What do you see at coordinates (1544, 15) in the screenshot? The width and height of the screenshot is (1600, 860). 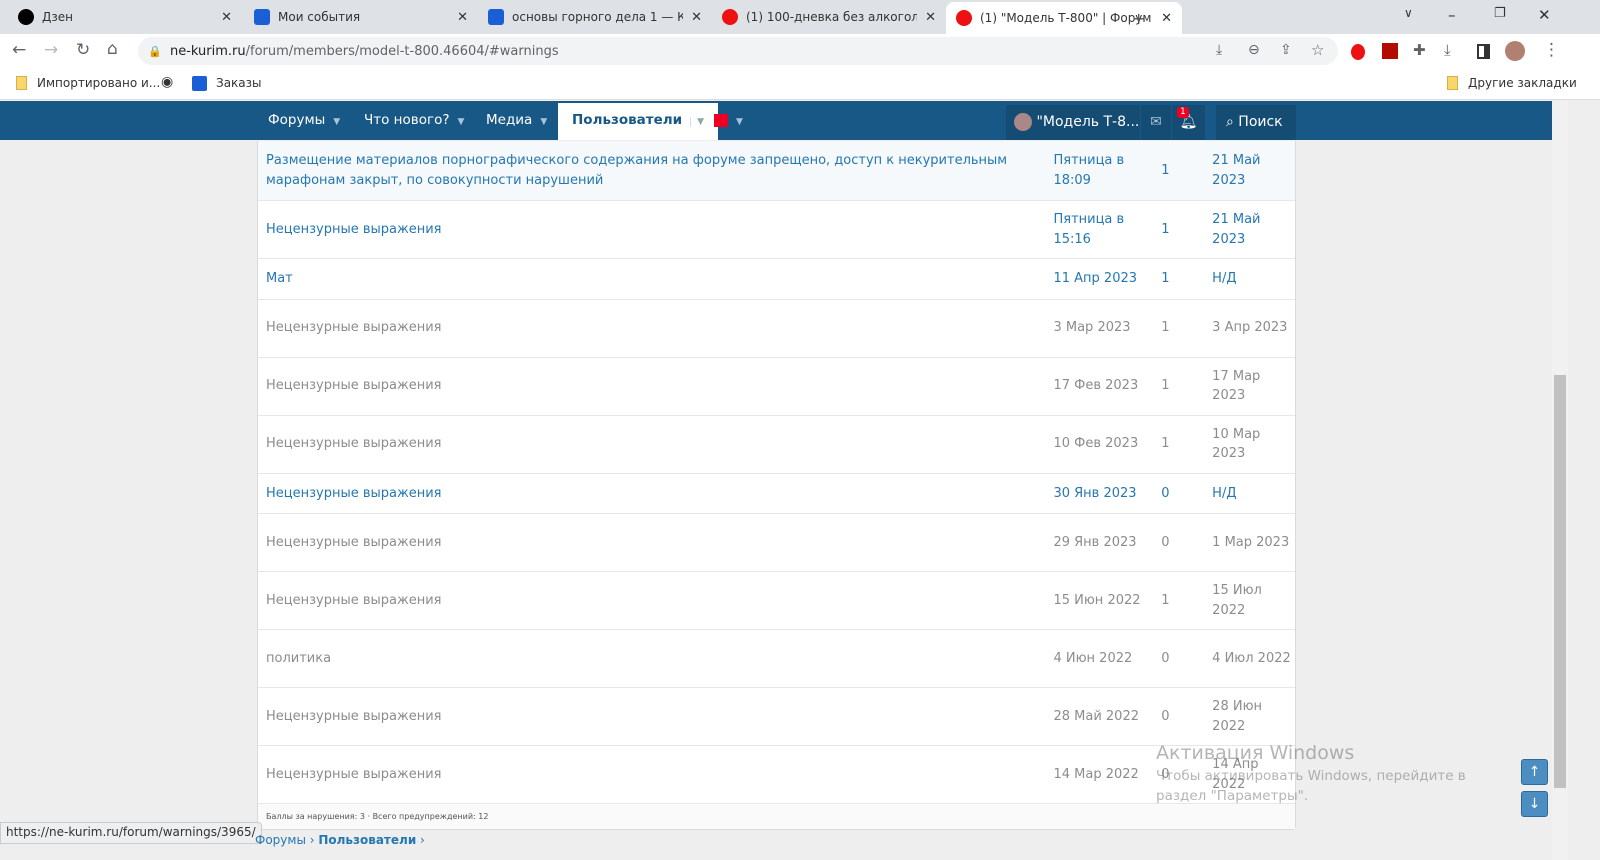 I see `close-window-icon: ✕` at bounding box center [1544, 15].